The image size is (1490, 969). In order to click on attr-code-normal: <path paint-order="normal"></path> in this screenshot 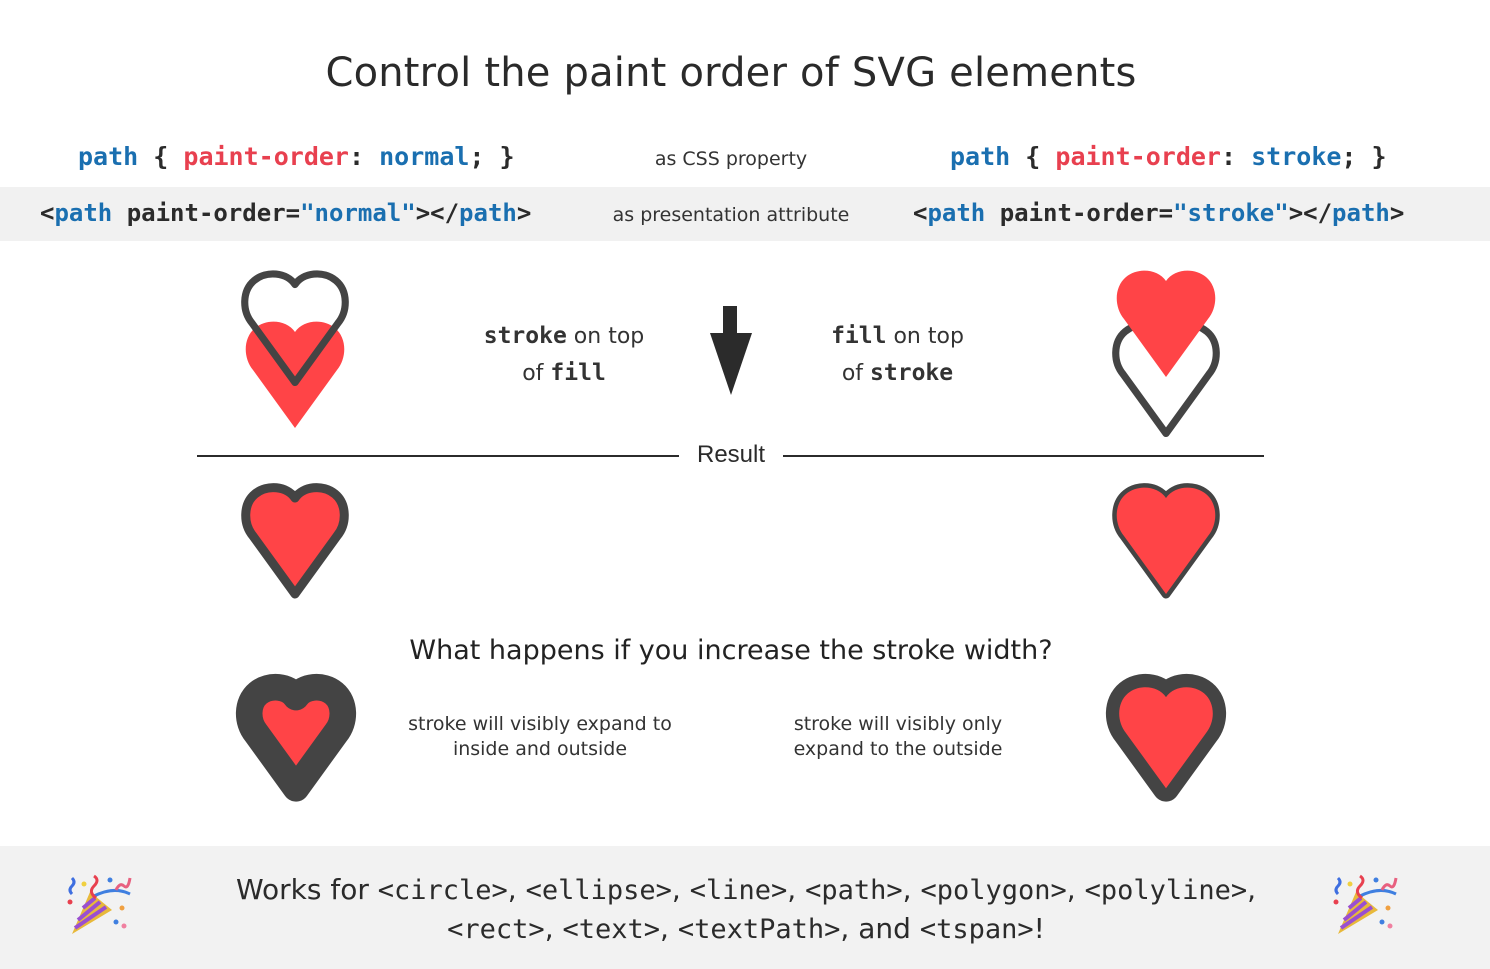, I will do `click(285, 213)`.